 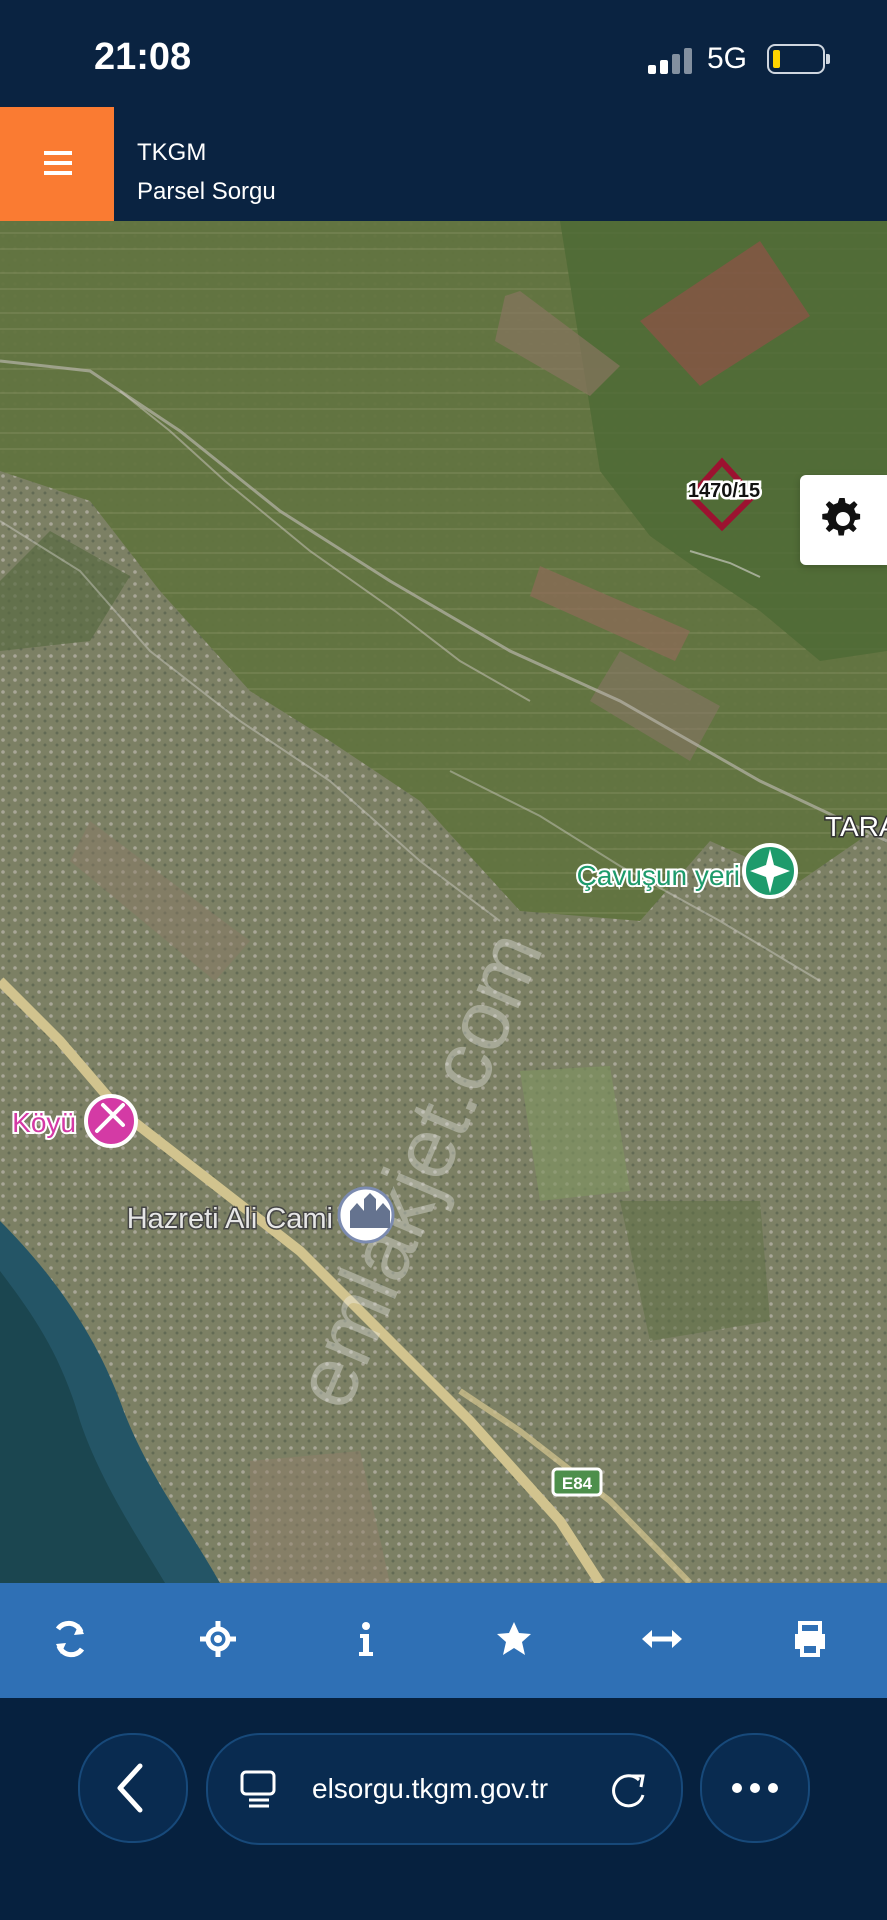 What do you see at coordinates (57, 164) in the screenshot?
I see `menu-button` at bounding box center [57, 164].